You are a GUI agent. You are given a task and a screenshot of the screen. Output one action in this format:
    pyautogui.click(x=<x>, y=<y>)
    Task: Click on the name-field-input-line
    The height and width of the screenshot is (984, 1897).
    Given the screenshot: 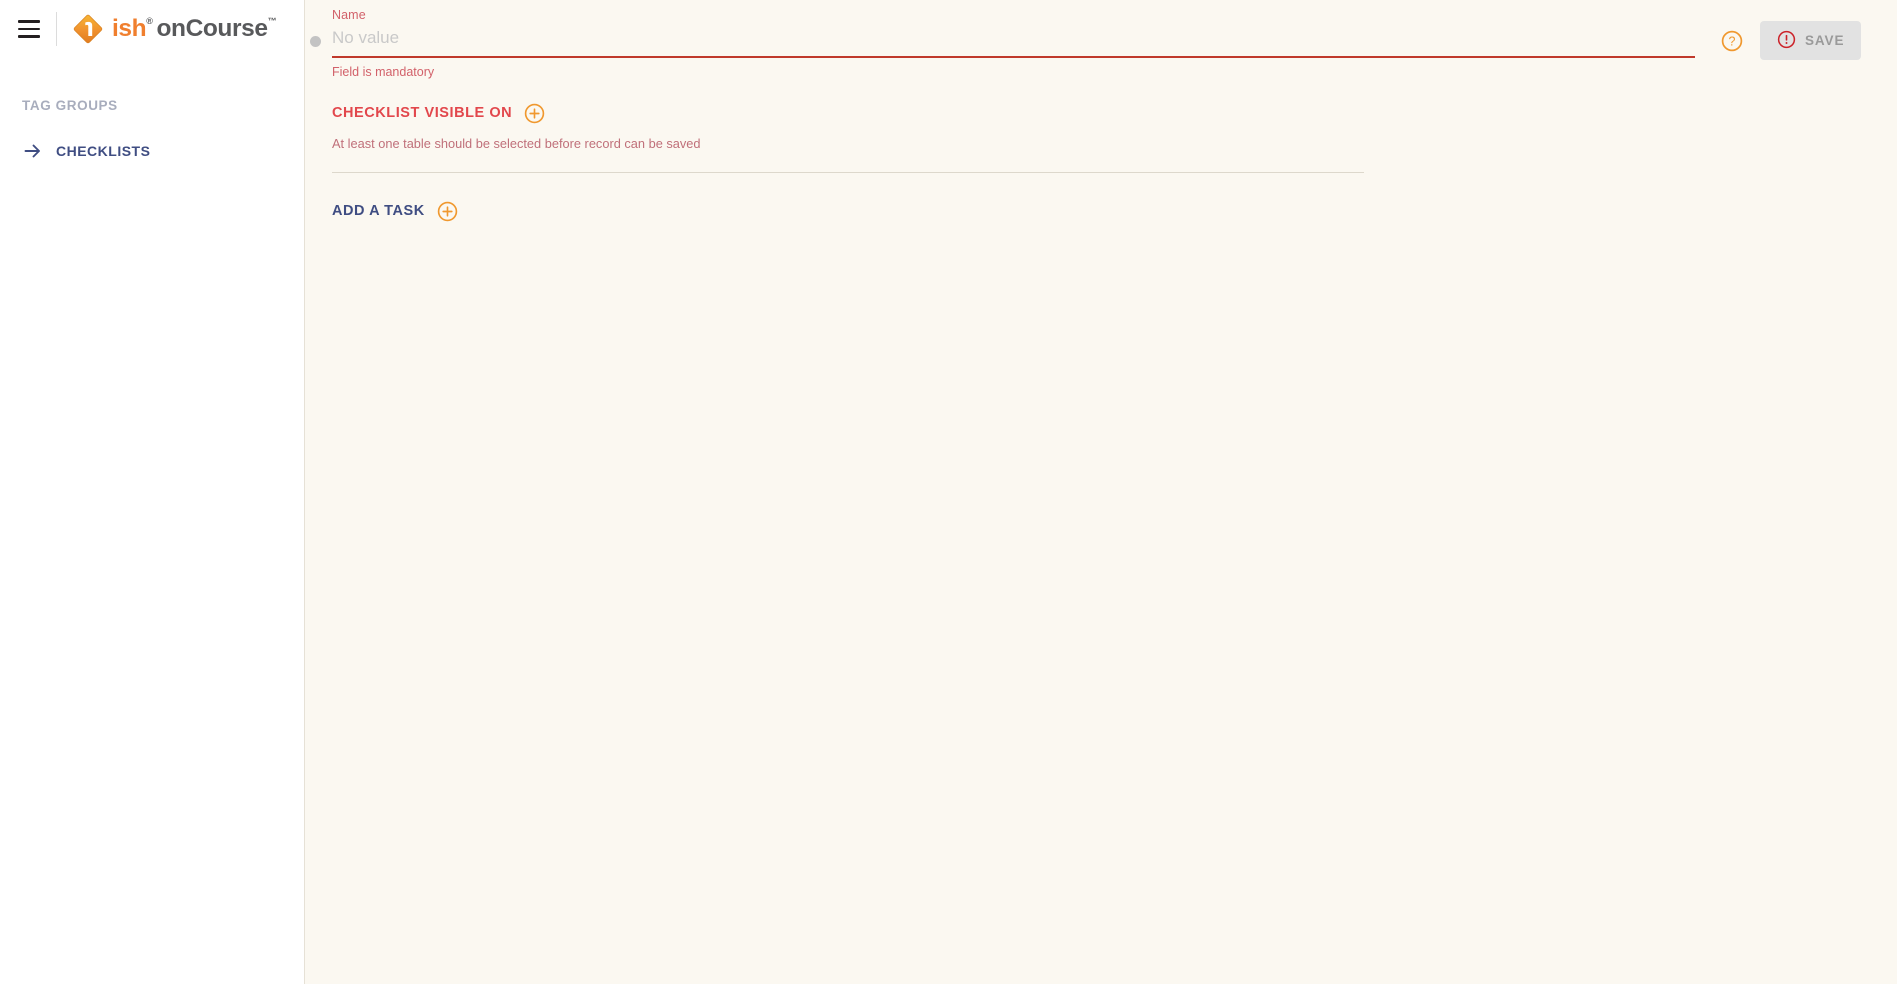 What is the action you would take?
    pyautogui.click(x=1007, y=42)
    